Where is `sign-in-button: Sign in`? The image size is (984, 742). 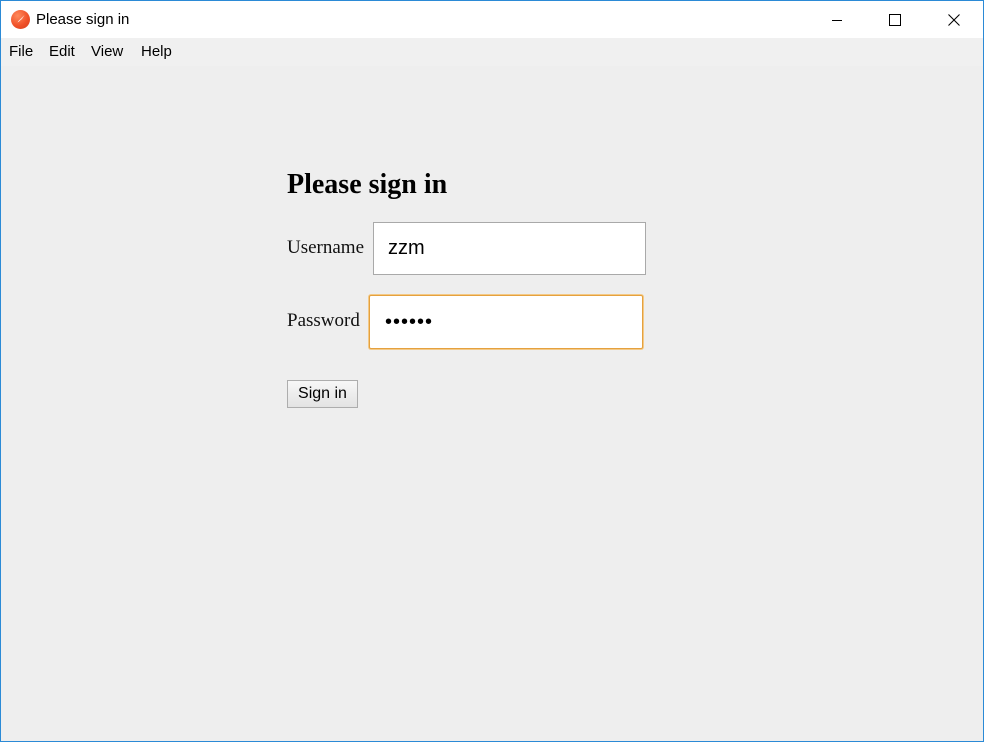
sign-in-button: Sign in is located at coordinates (322, 394).